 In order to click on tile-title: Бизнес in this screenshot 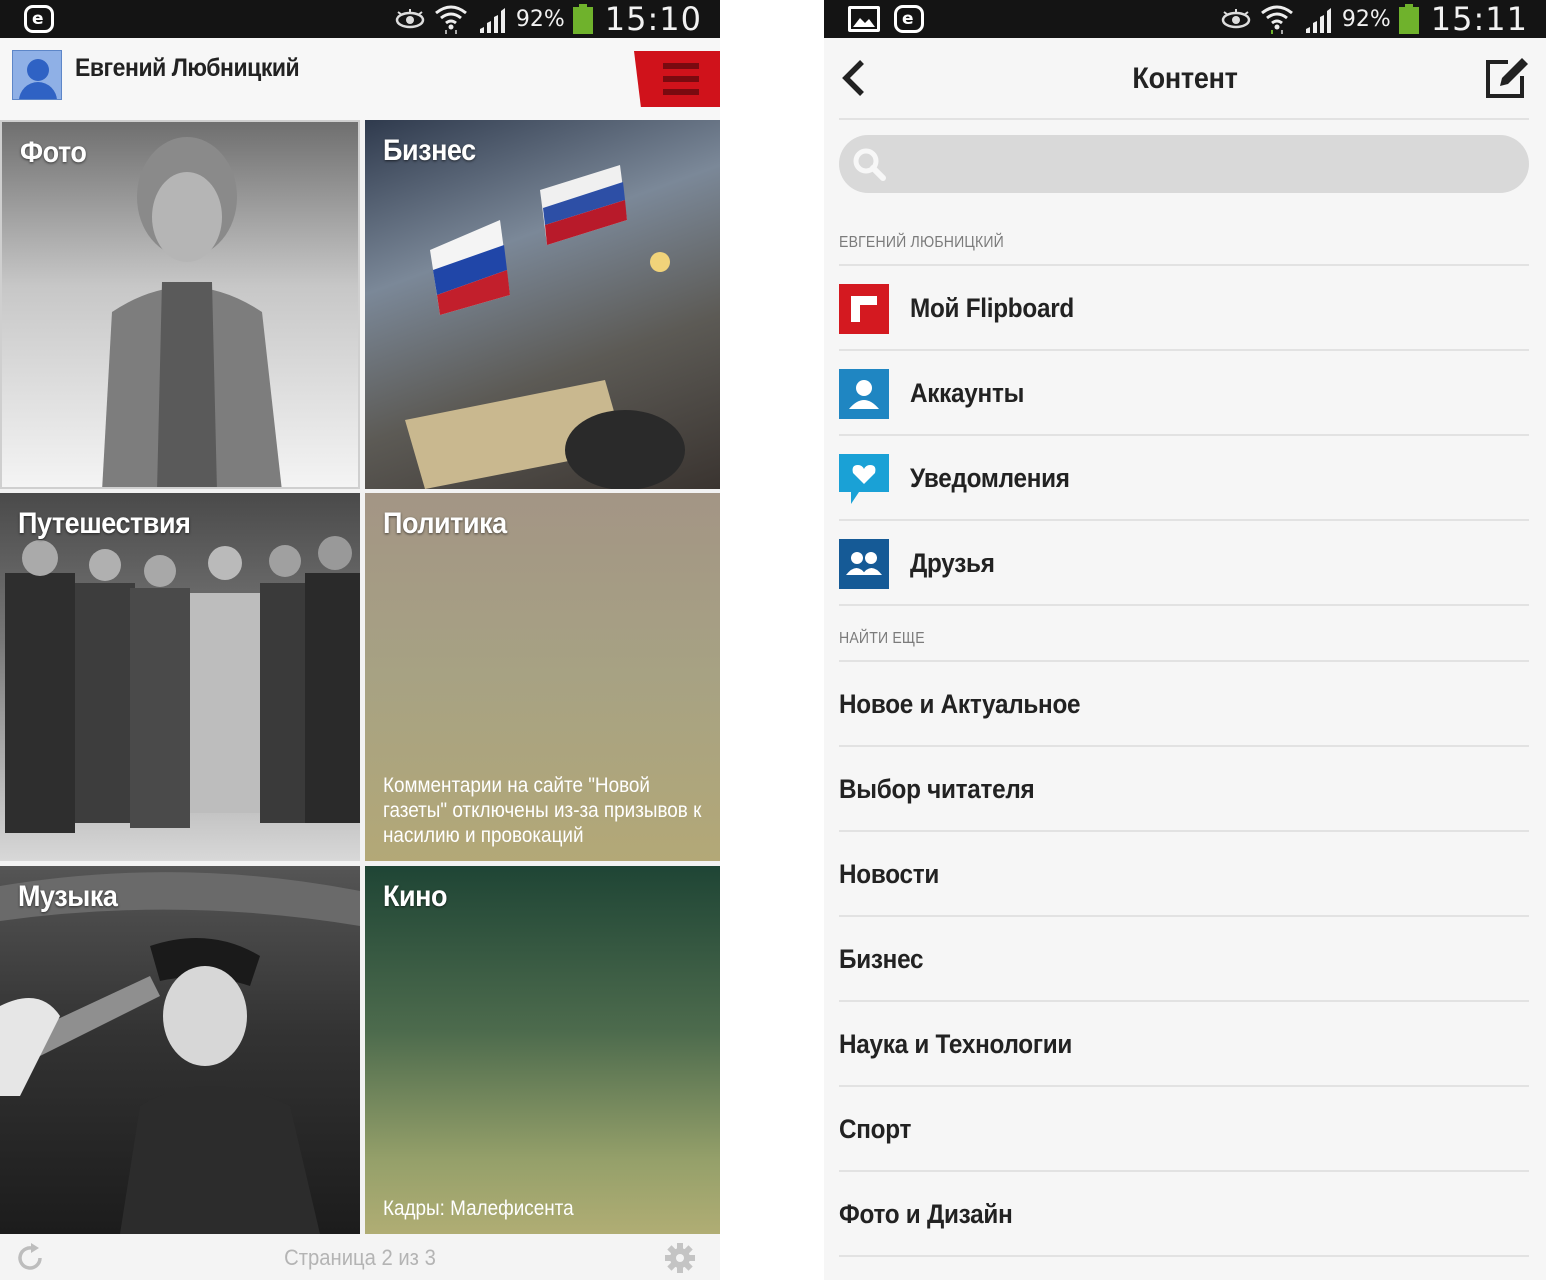, I will do `click(429, 150)`.